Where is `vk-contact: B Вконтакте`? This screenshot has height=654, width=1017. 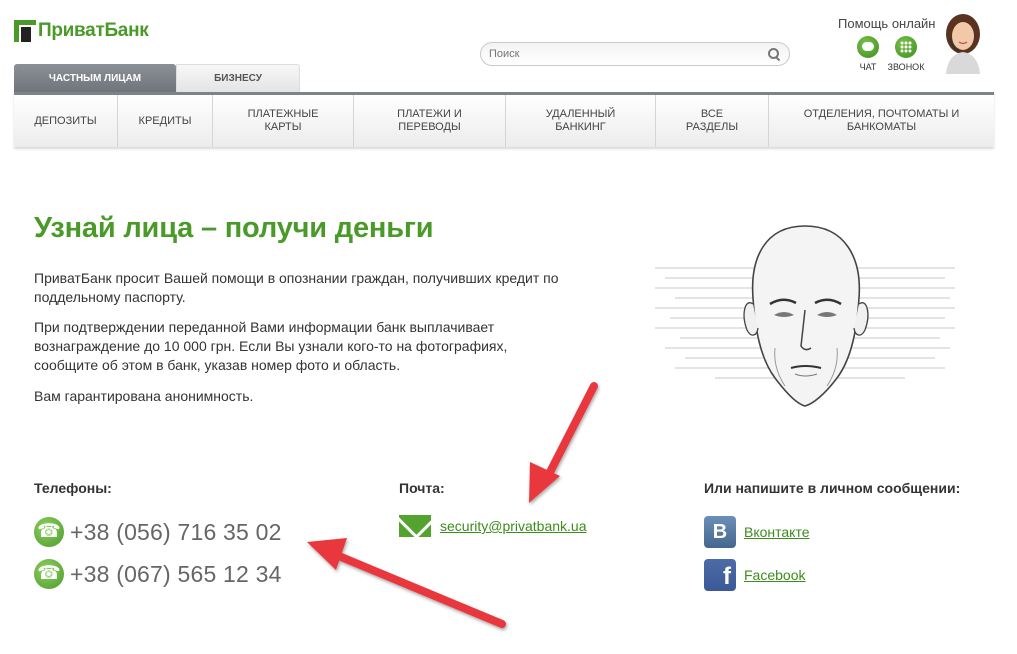
vk-contact: B Вконтакте is located at coordinates (757, 532).